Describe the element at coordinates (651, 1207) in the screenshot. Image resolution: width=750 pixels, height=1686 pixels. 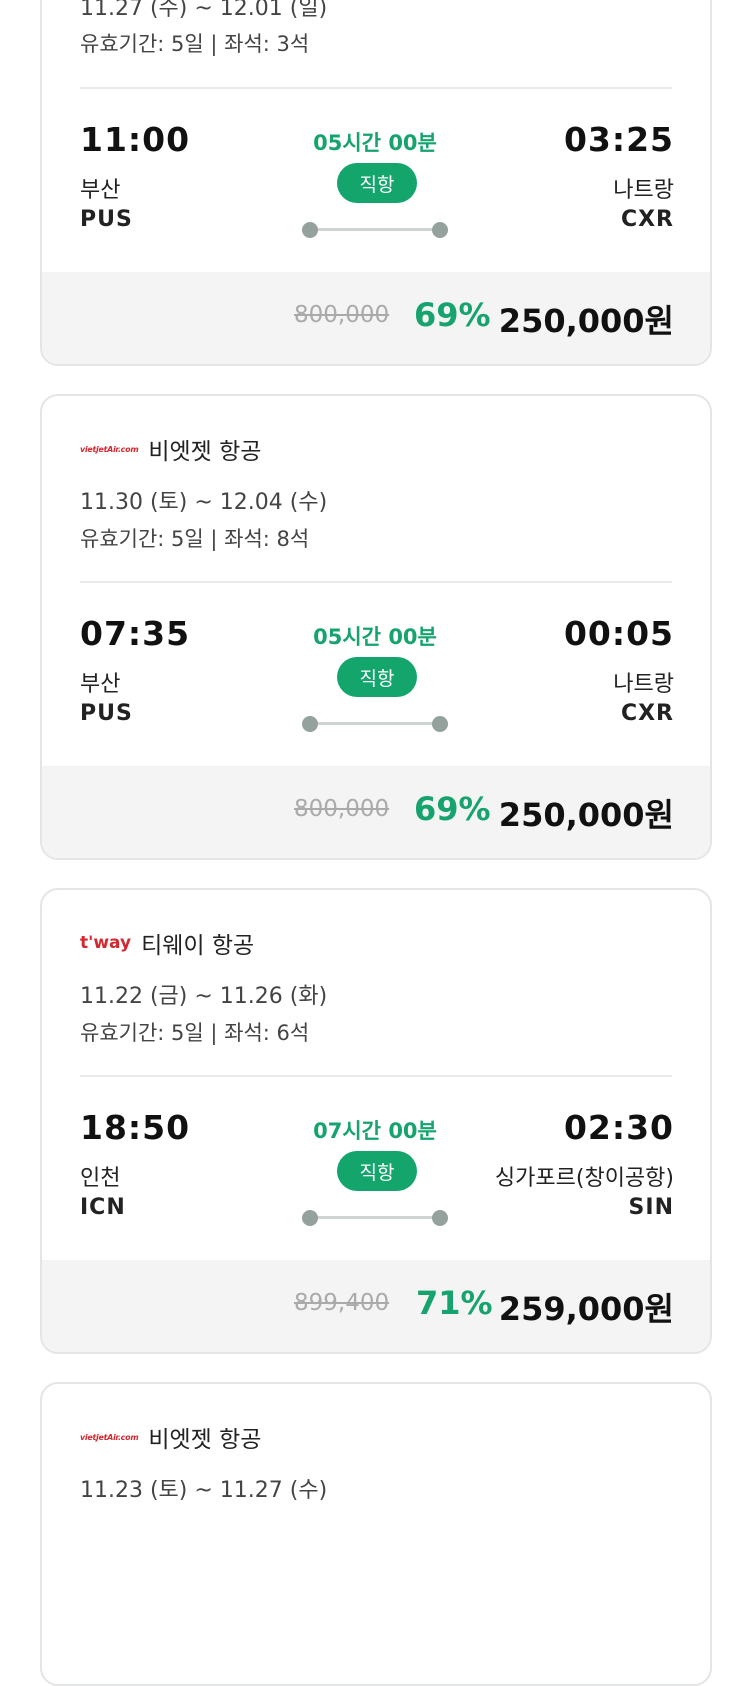
I see `arrival-code: SIN` at that location.